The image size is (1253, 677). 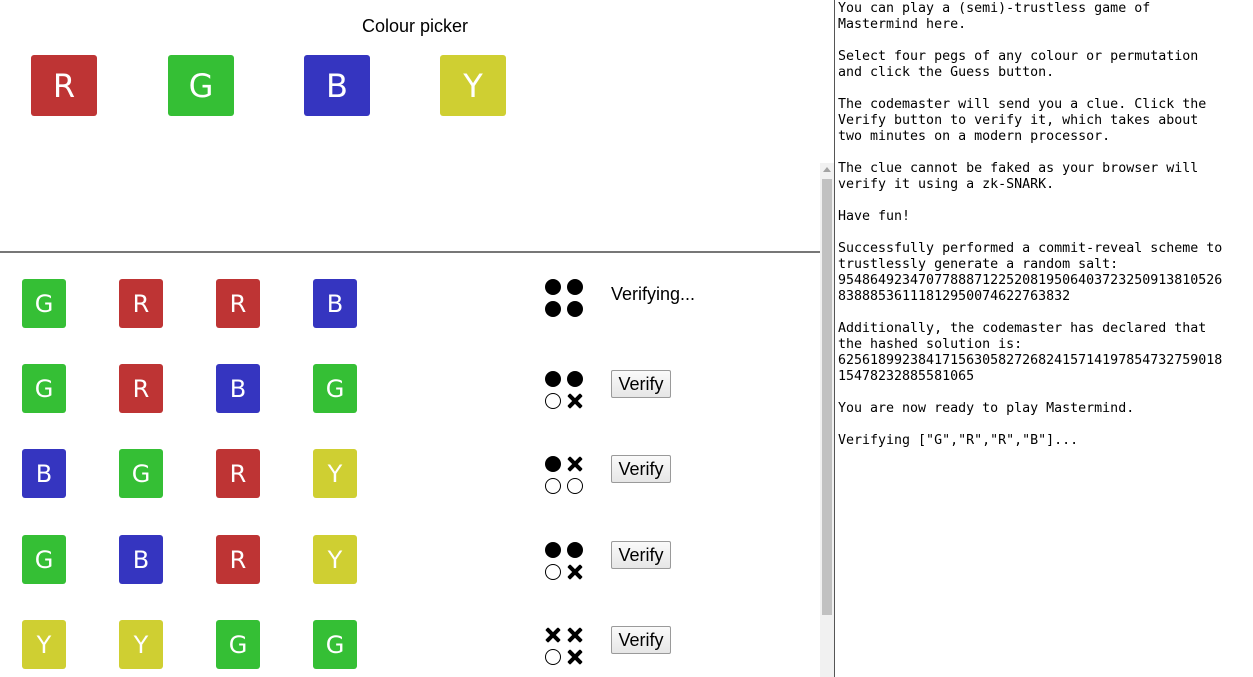 I want to click on scroll-up-arrow-icon, so click(x=827, y=170).